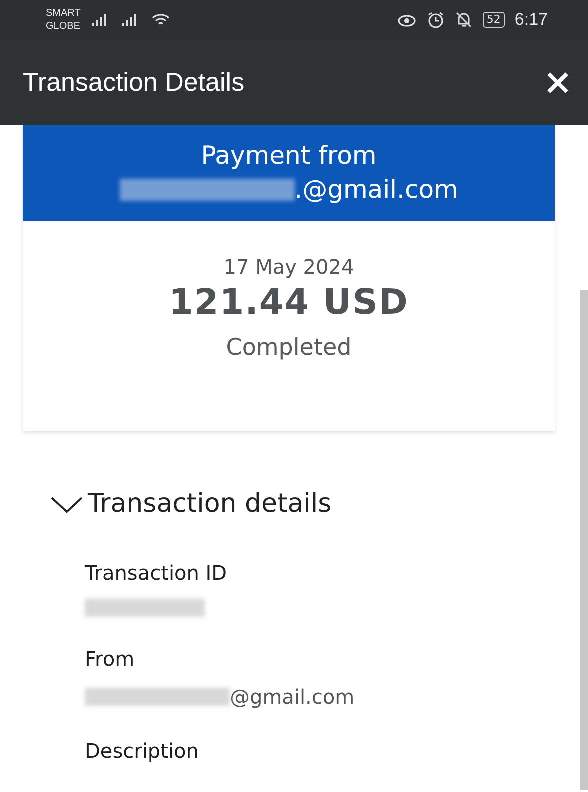  What do you see at coordinates (110, 659) in the screenshot?
I see `field-label: From` at bounding box center [110, 659].